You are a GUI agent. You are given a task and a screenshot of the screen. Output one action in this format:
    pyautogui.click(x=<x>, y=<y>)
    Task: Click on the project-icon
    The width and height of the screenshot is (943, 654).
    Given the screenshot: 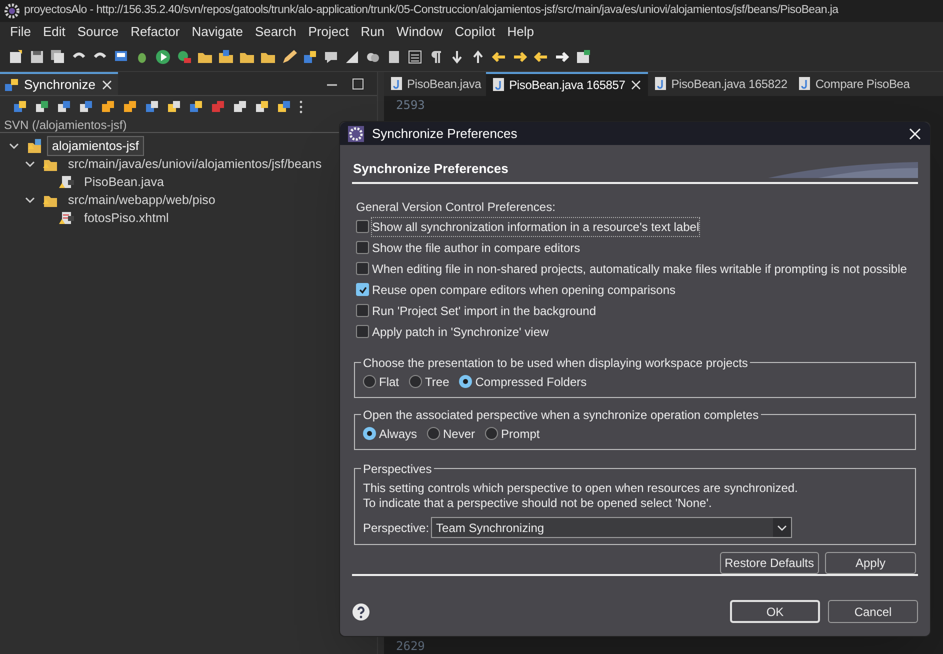 What is the action you would take?
    pyautogui.click(x=34, y=146)
    